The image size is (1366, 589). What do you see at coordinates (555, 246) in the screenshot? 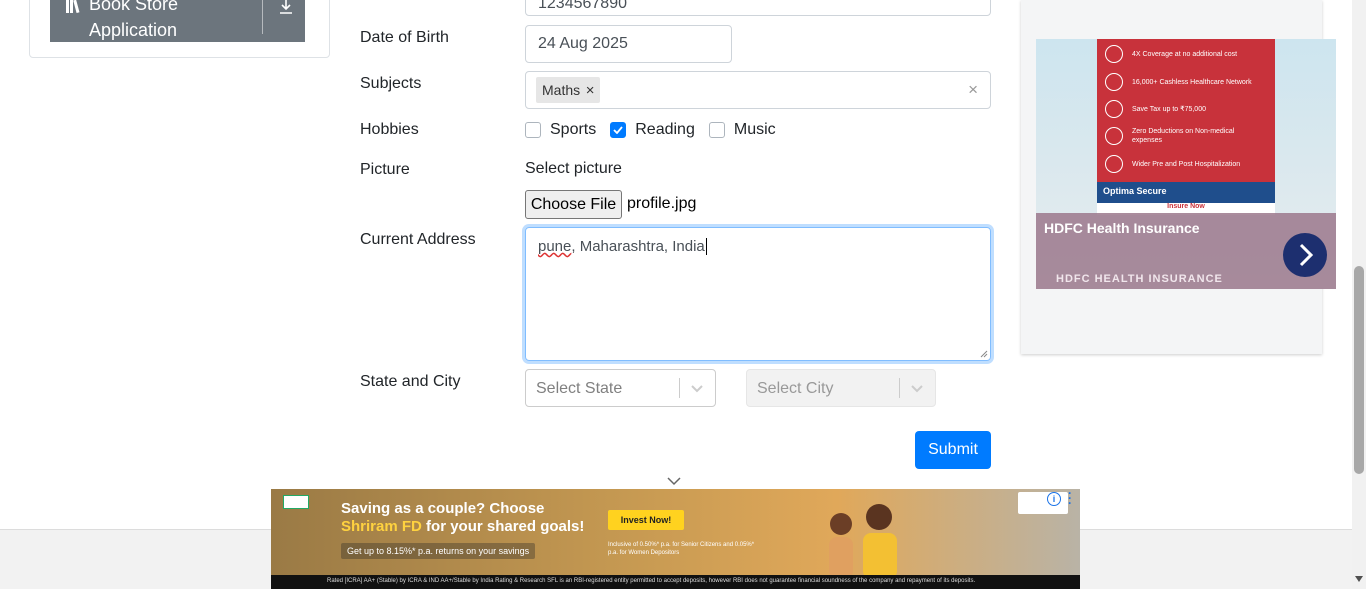
I see `misspelled-word: pune` at bounding box center [555, 246].